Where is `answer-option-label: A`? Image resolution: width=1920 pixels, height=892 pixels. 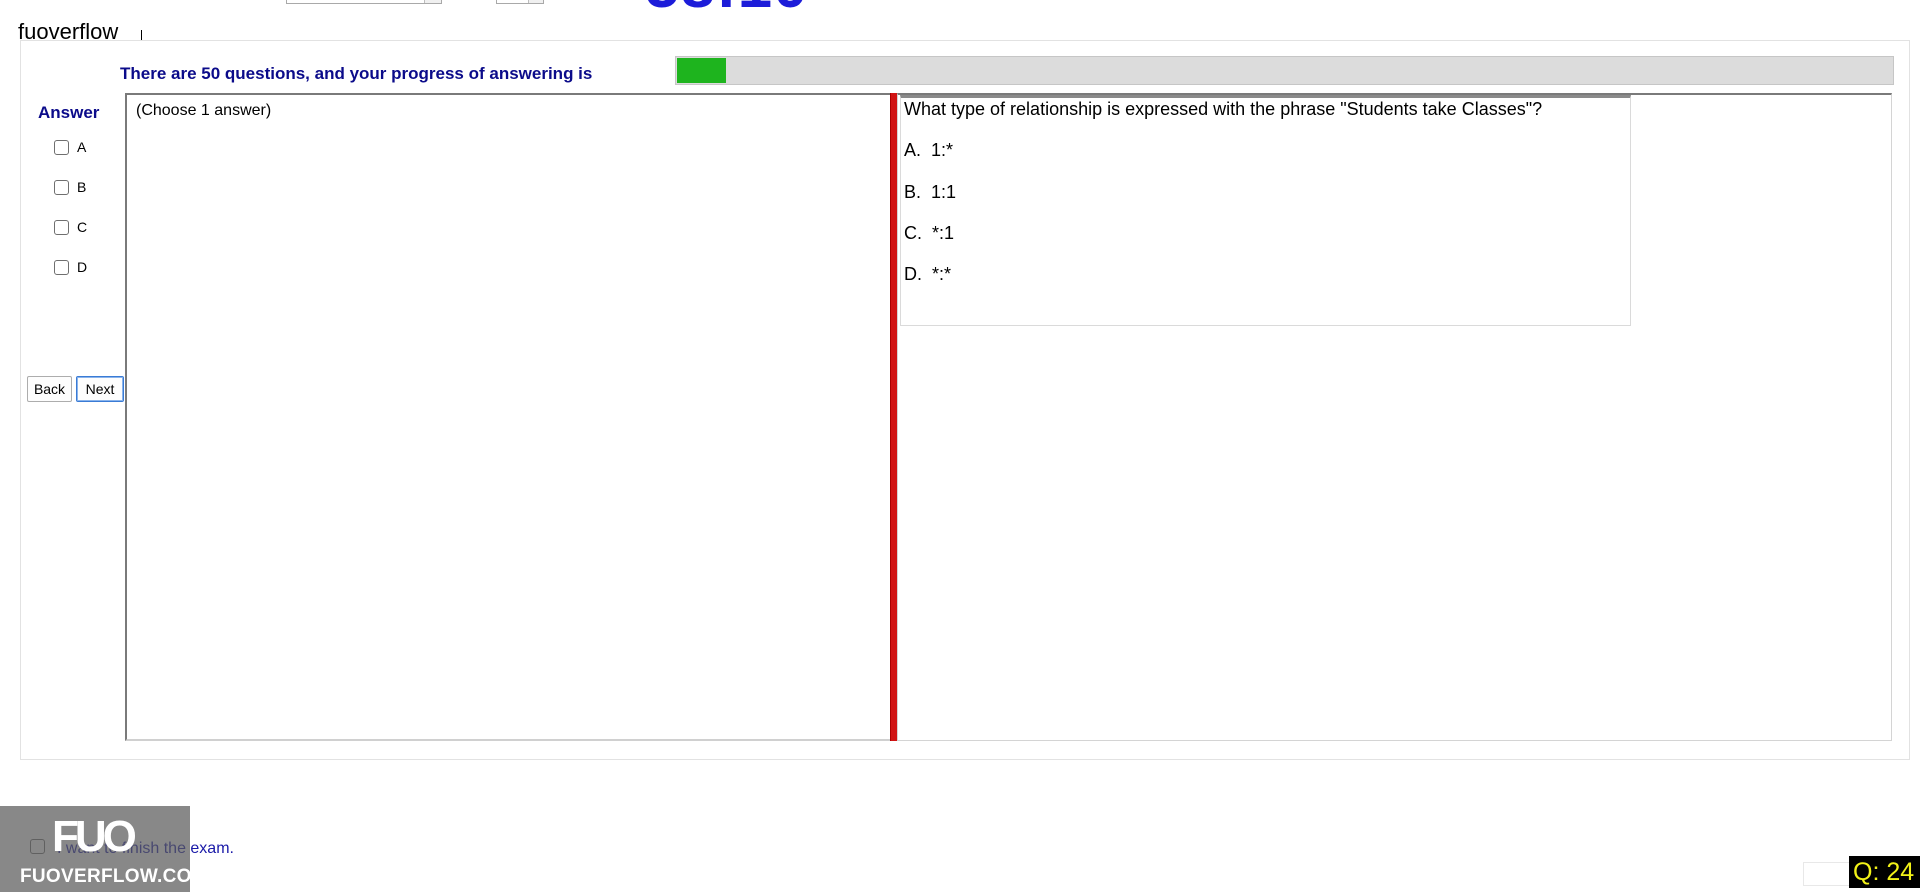
answer-option-label: A is located at coordinates (82, 147).